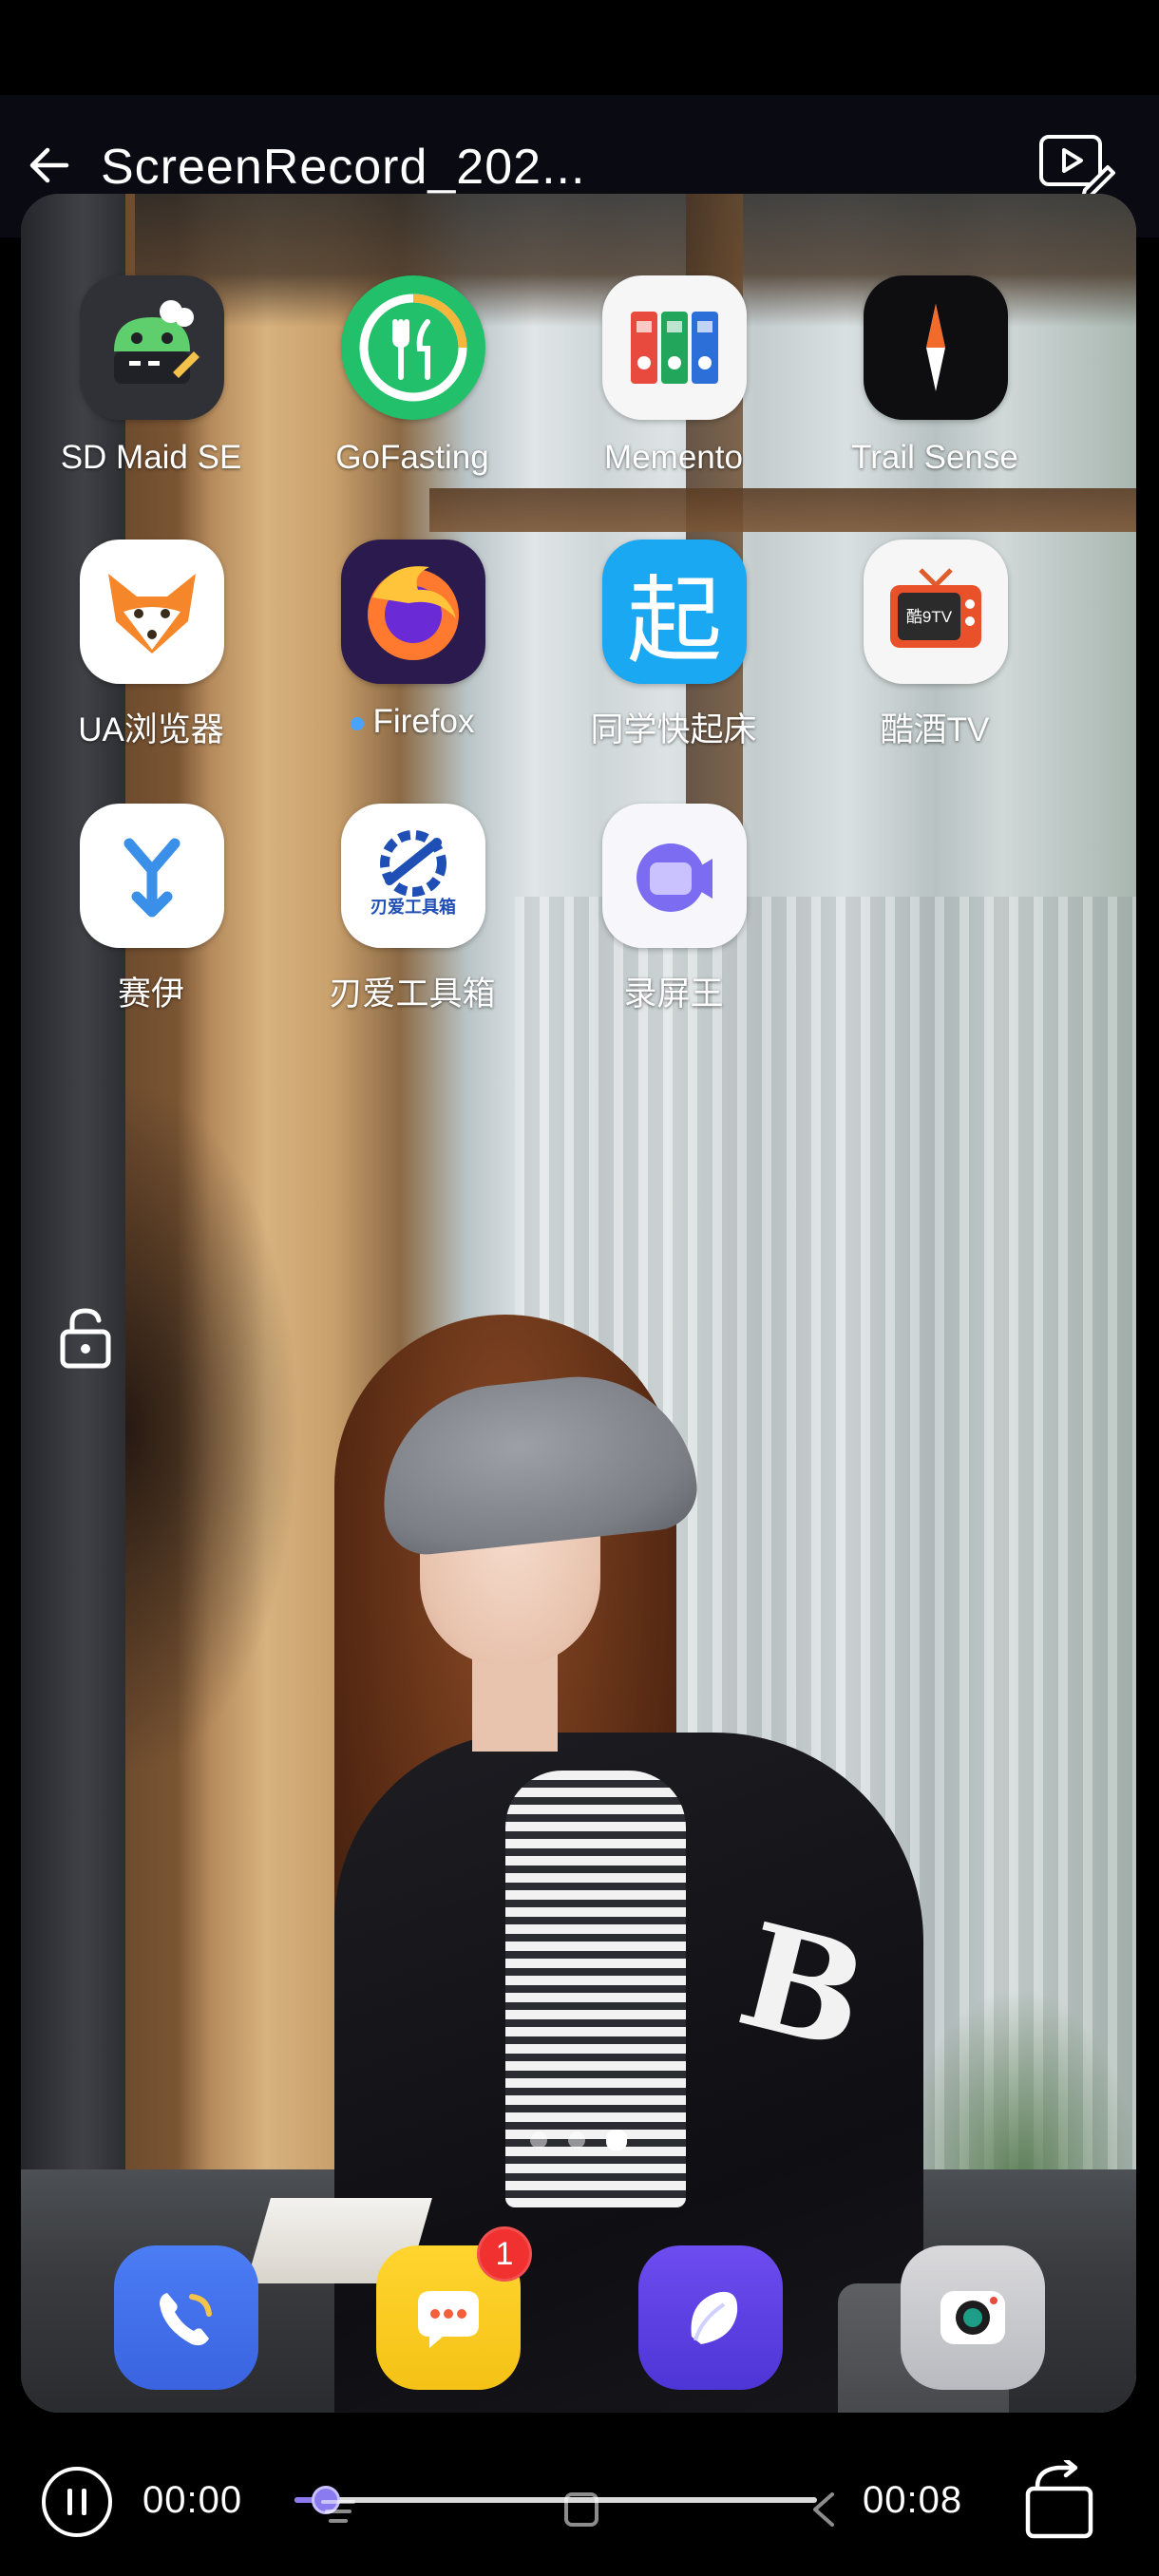 The height and width of the screenshot is (2576, 1159). I want to click on nav-back-icon, so click(823, 2509).